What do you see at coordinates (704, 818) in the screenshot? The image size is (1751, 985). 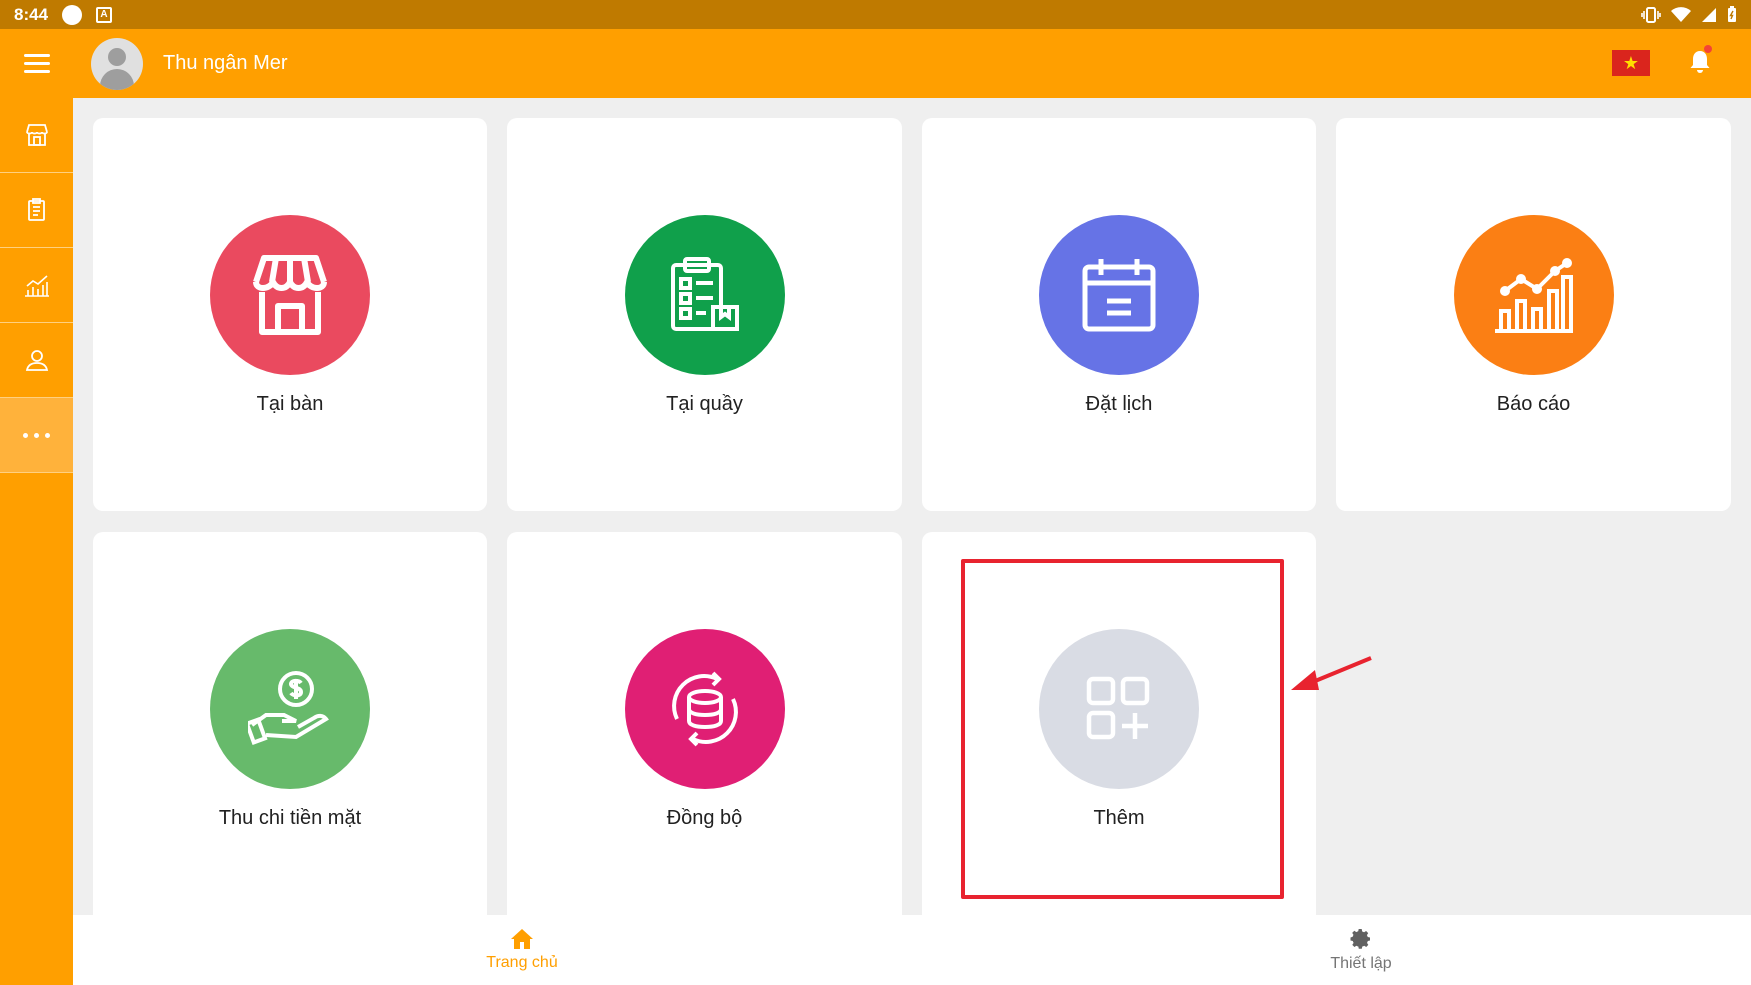 I see `tile-label: Đồng bộ` at bounding box center [704, 818].